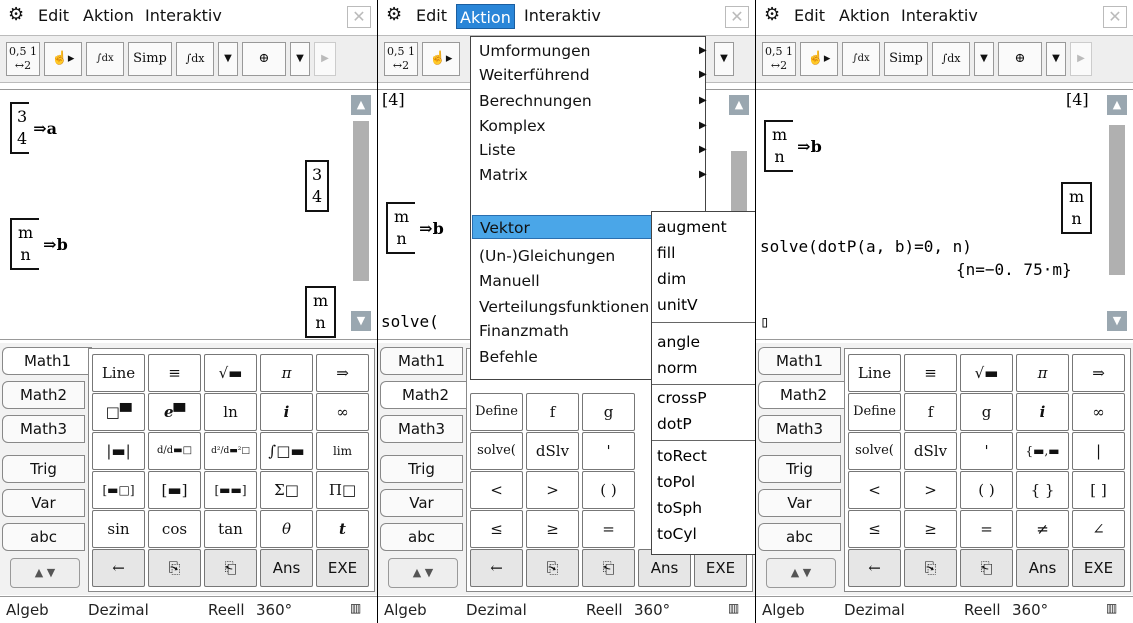 This screenshot has width=1133, height=623. Describe the element at coordinates (174, 568) in the screenshot. I see `key-copy: ⎘` at that location.